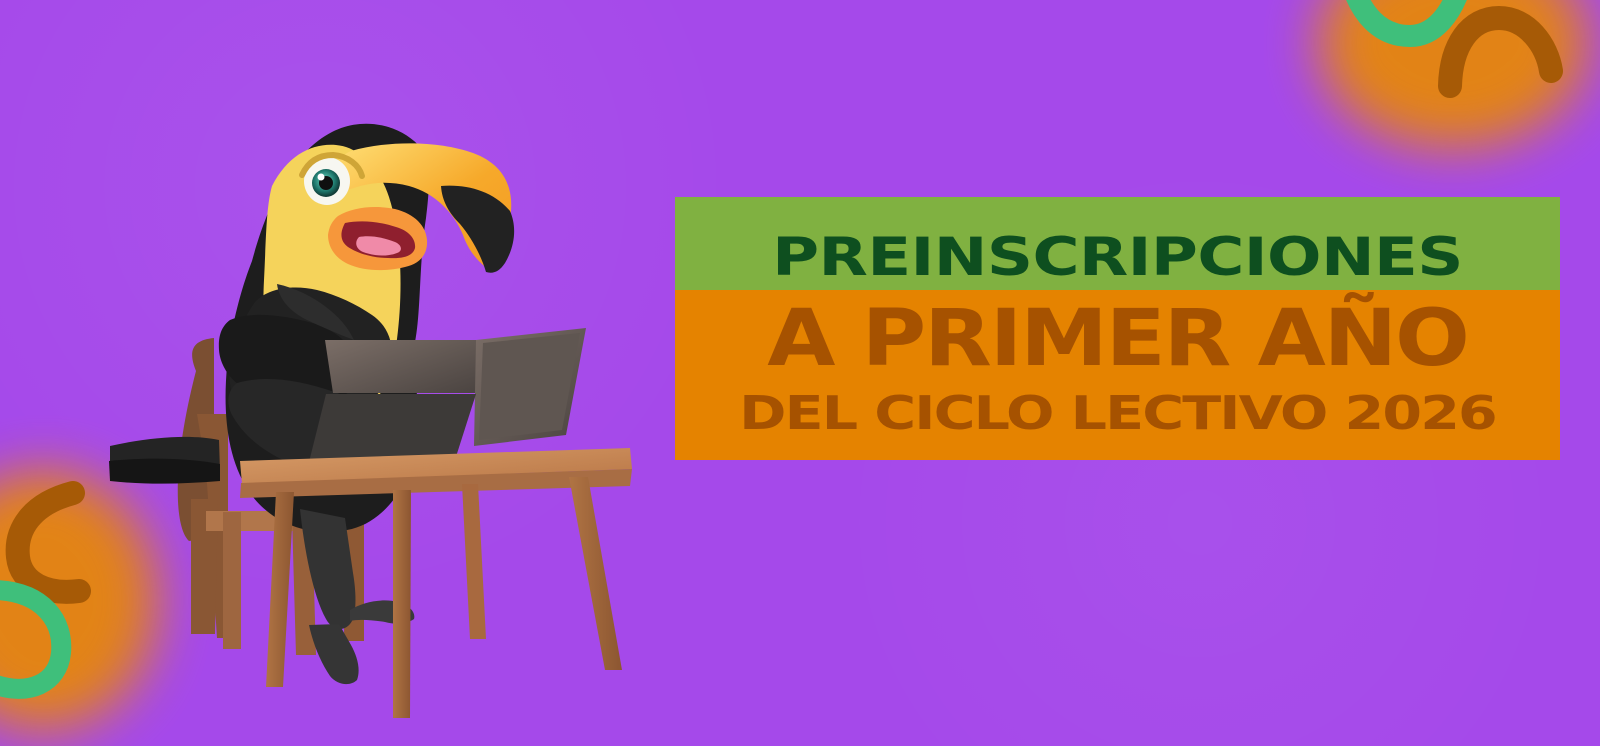  I want to click on headline-primer-ano: A PRIMER AÑO, so click(1118, 339).